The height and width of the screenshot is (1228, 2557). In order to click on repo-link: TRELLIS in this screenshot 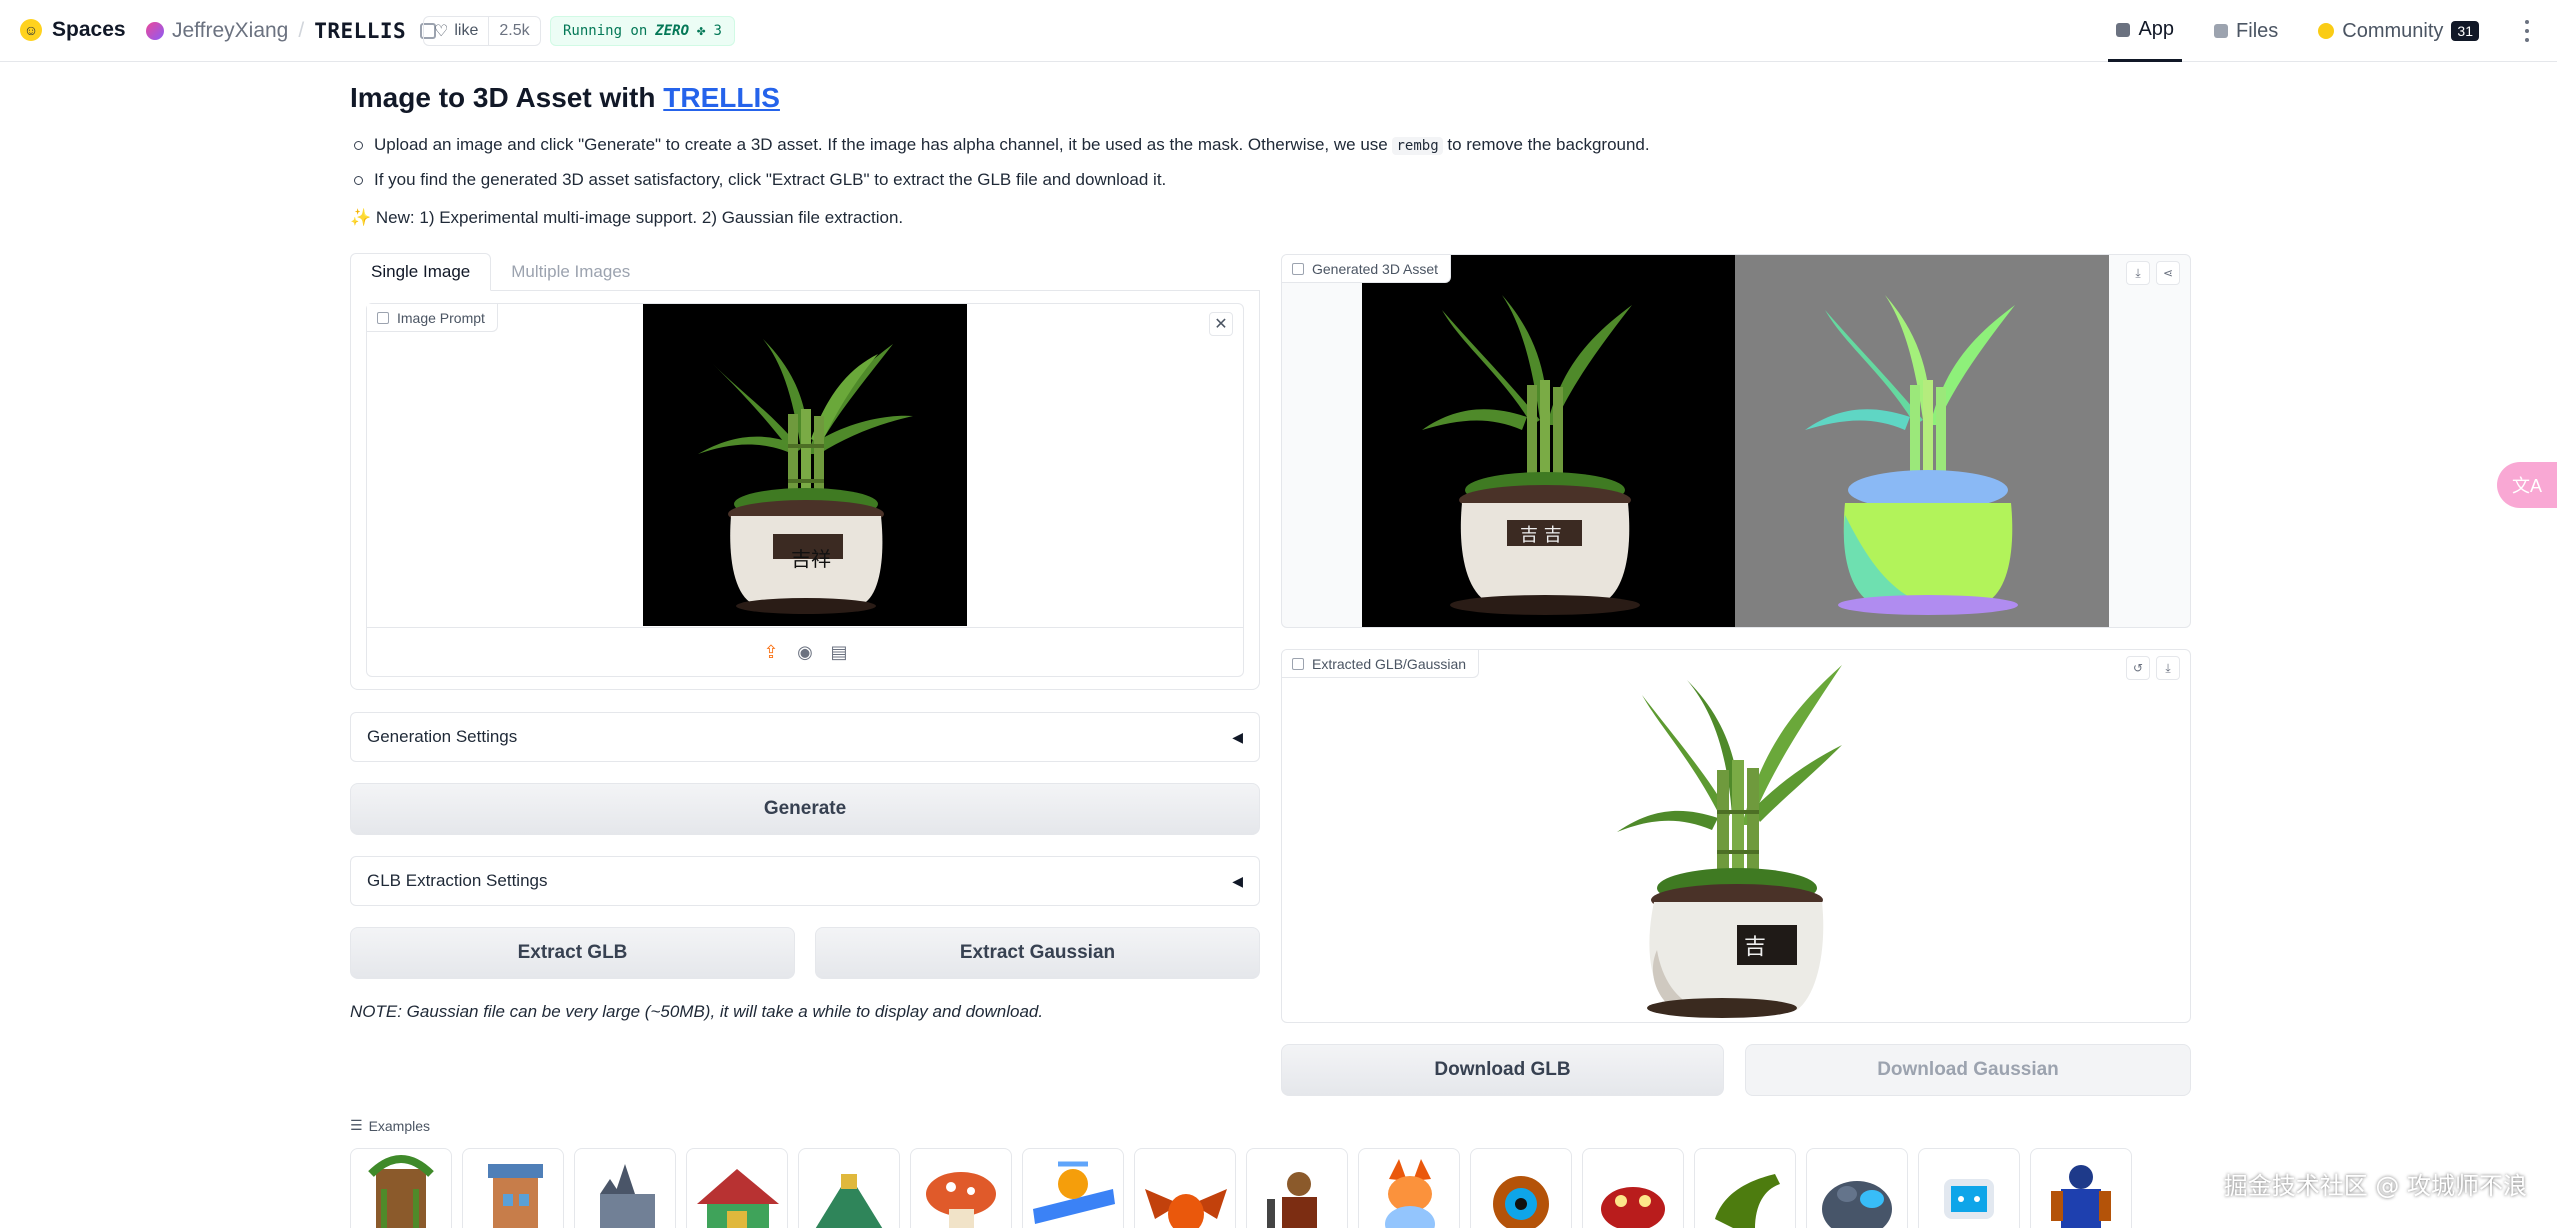, I will do `click(360, 31)`.